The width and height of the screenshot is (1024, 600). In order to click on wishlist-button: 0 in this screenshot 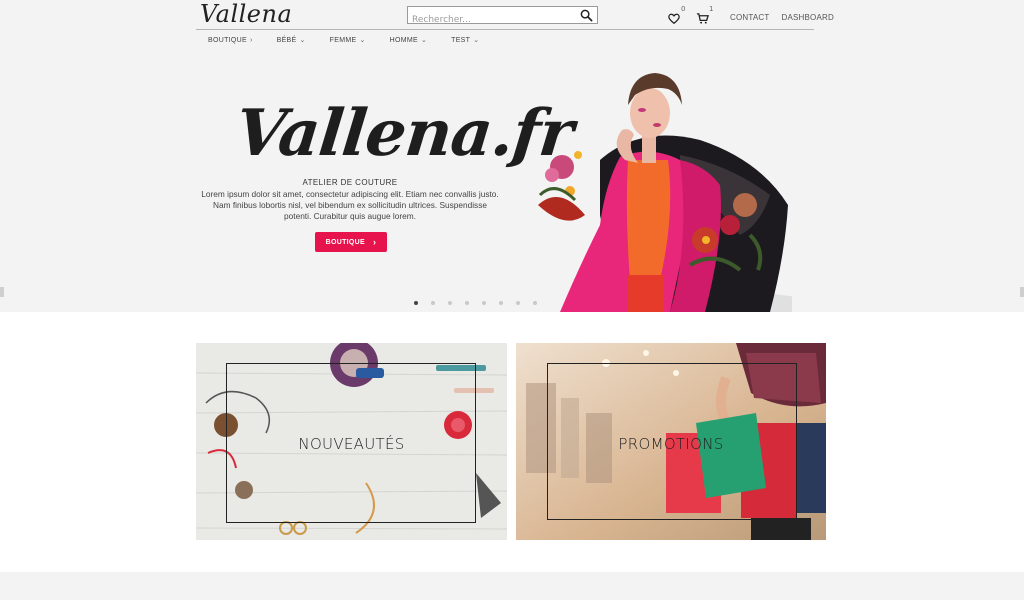, I will do `click(676, 15)`.